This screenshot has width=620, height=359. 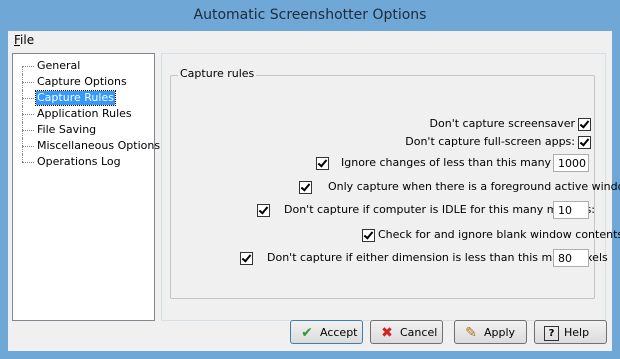 What do you see at coordinates (500, 332) in the screenshot?
I see `apply-button-label: Apply` at bounding box center [500, 332].